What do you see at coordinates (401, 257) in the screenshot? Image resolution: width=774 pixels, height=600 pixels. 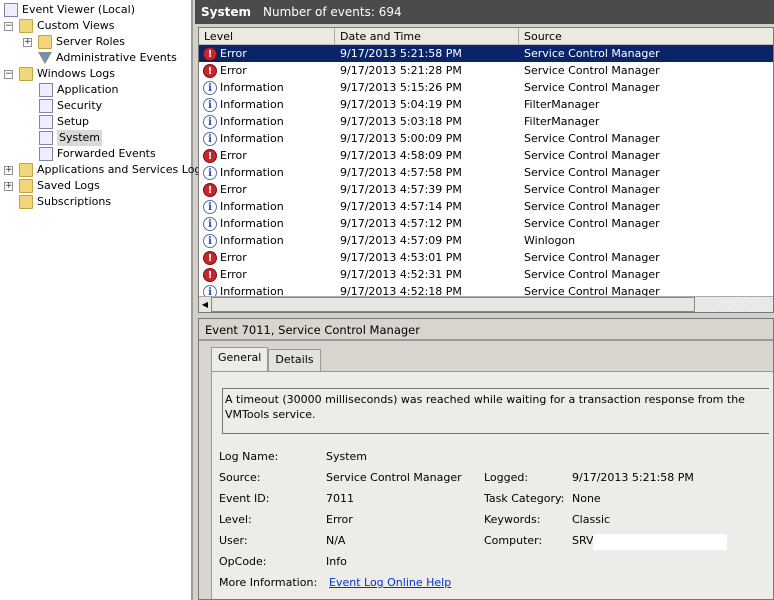 I see `date-time-cell: 9/17/2013 4:53:01 PM` at bounding box center [401, 257].